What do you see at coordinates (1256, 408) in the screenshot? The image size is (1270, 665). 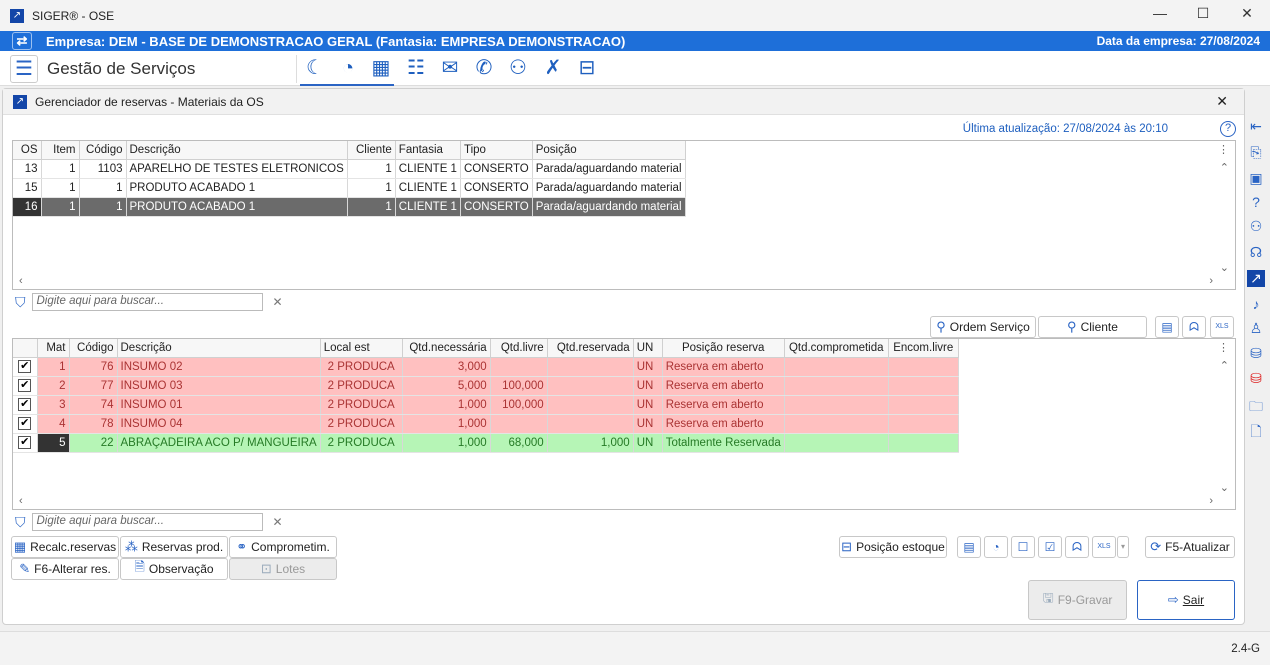 I see `folder-icon: 🗀` at bounding box center [1256, 408].